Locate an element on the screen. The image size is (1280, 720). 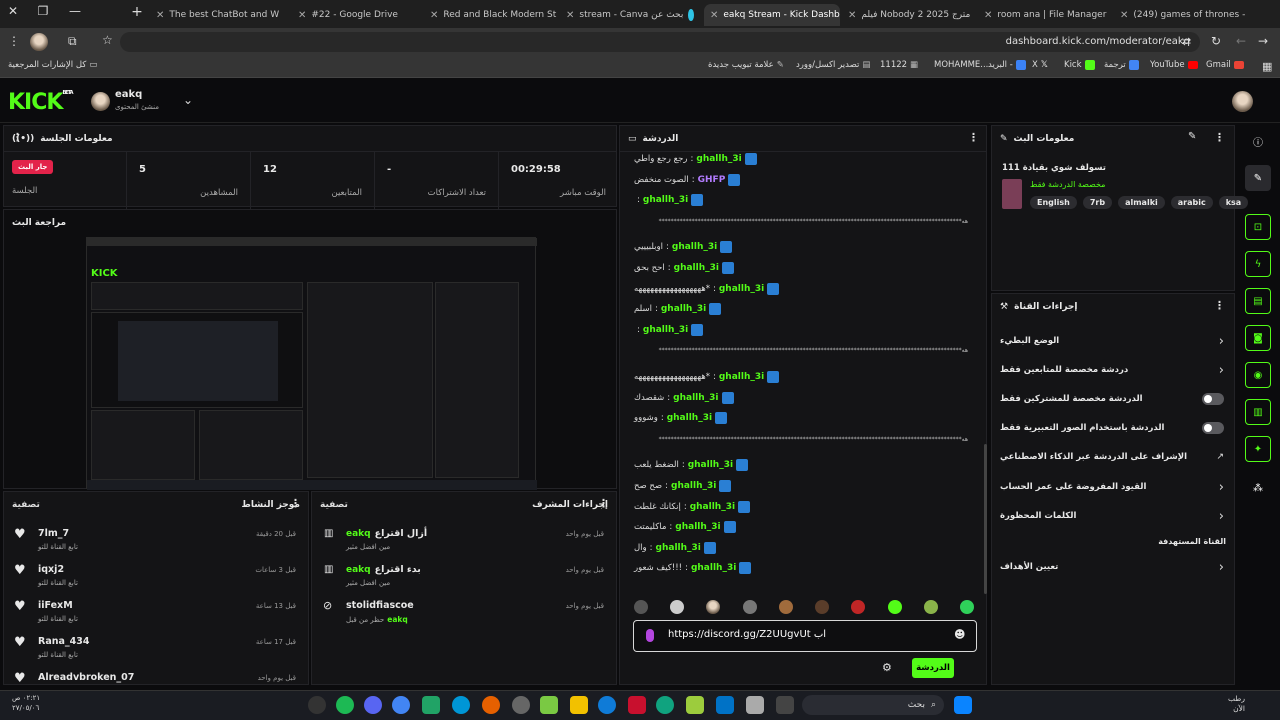
browser-tab: ✕ Red and Black Modern St is located at coordinates (491, 15).